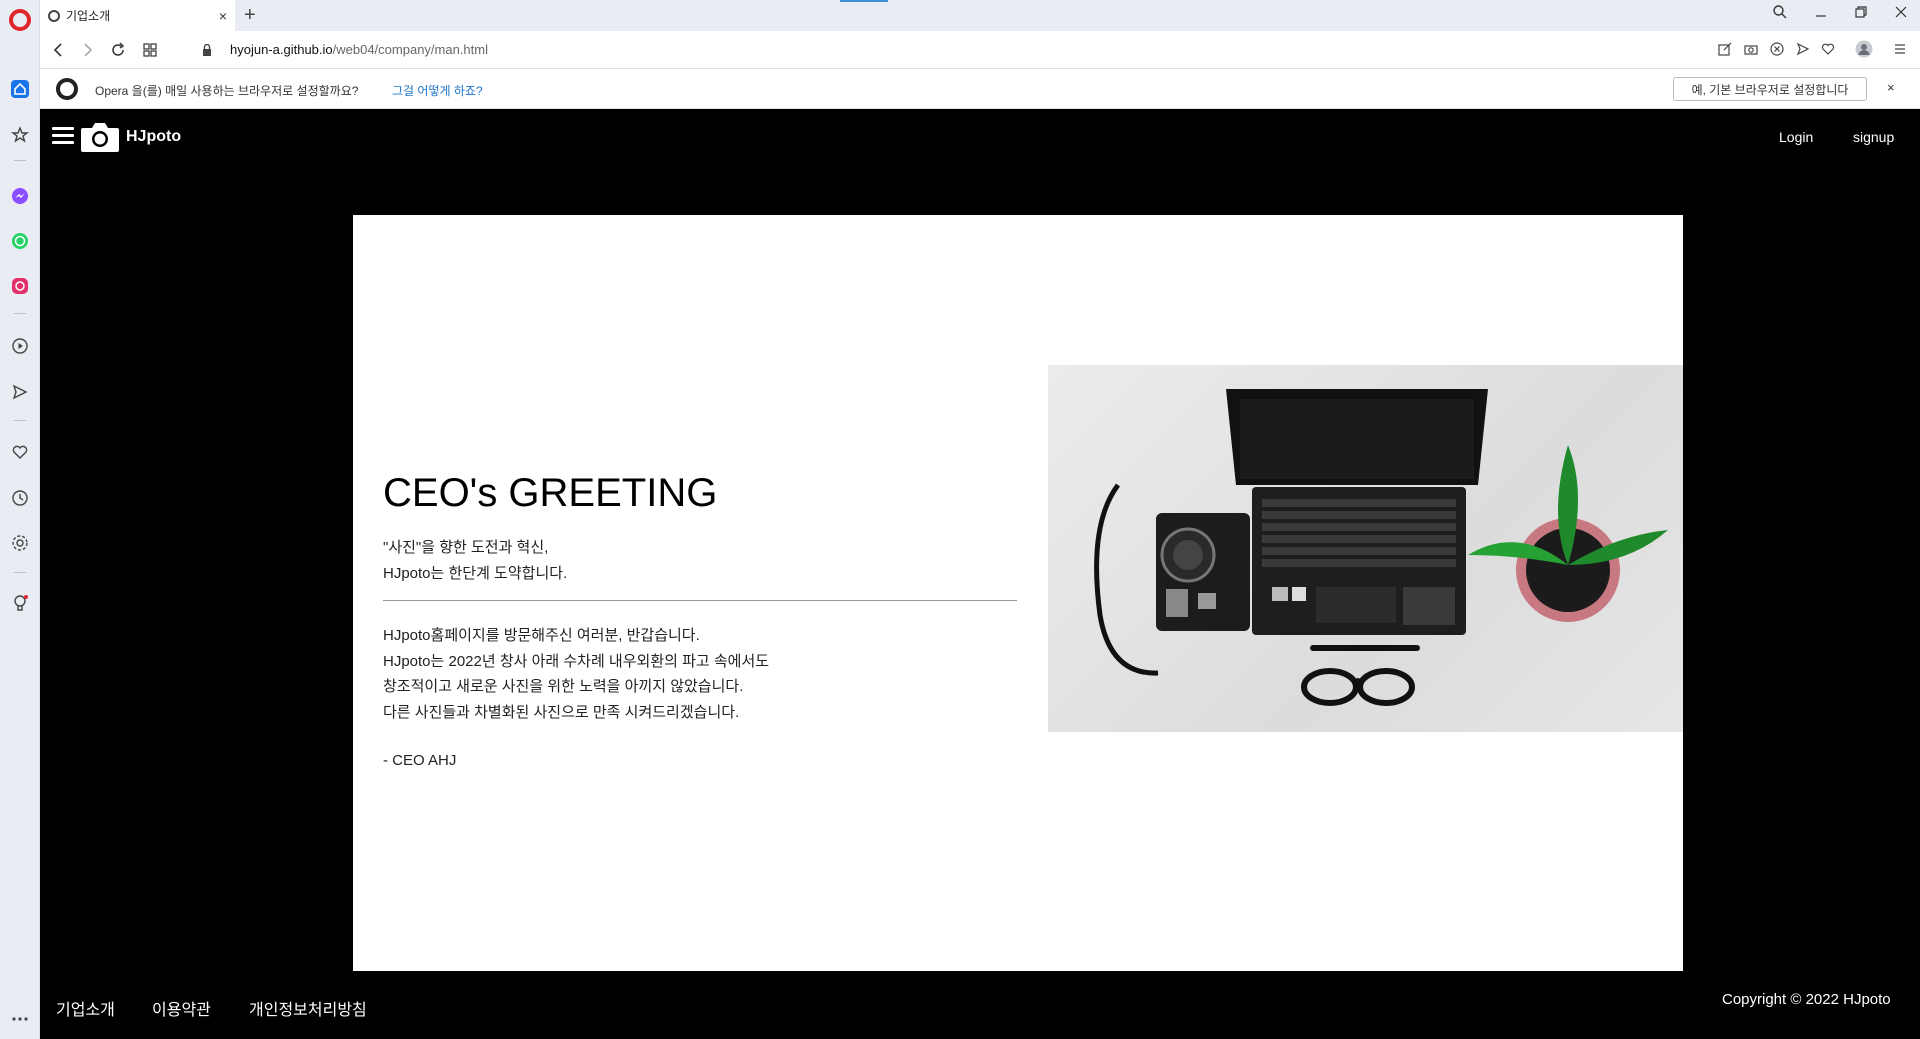 The height and width of the screenshot is (1039, 1920). What do you see at coordinates (550, 493) in the screenshot?
I see `greeting-title: CEO's GREETING` at bounding box center [550, 493].